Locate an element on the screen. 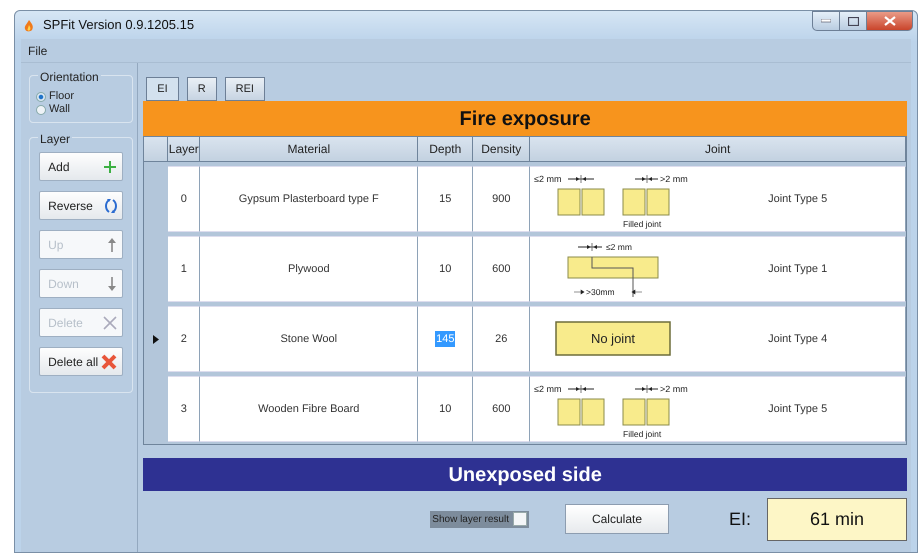 The height and width of the screenshot is (553, 918). column-header: Density is located at coordinates (501, 149).